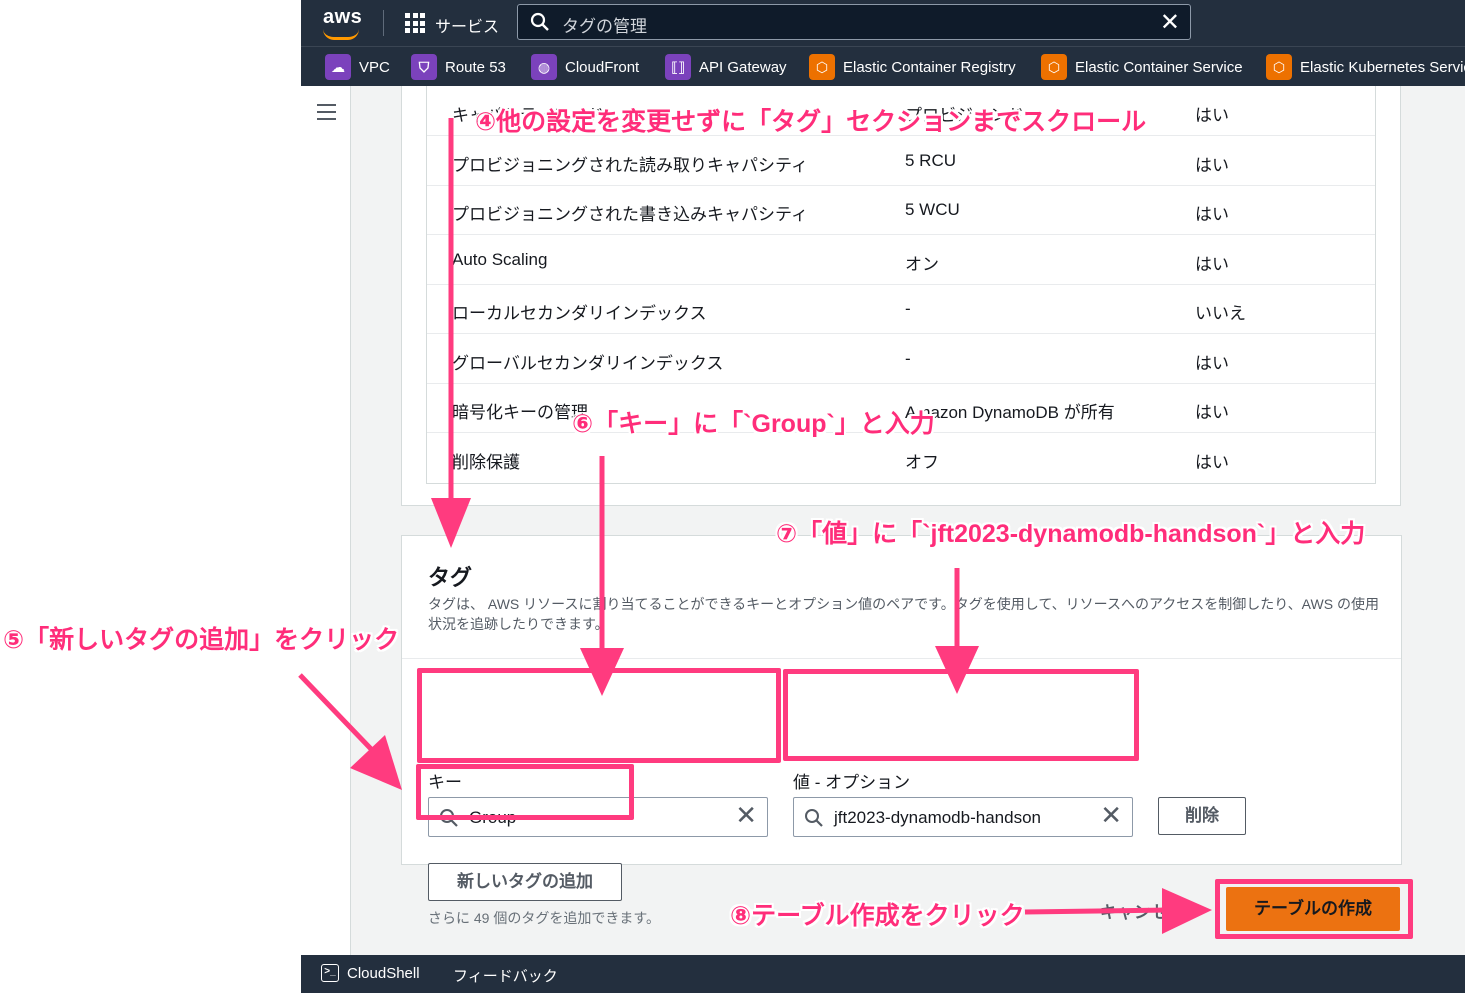 This screenshot has height=993, width=1465. I want to click on setting-value: オン, so click(922, 264).